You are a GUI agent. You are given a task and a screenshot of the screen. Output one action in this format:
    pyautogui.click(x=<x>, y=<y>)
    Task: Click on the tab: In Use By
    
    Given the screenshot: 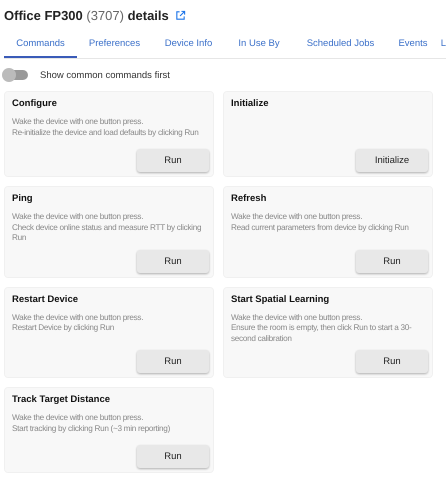 What is the action you would take?
    pyautogui.click(x=259, y=44)
    